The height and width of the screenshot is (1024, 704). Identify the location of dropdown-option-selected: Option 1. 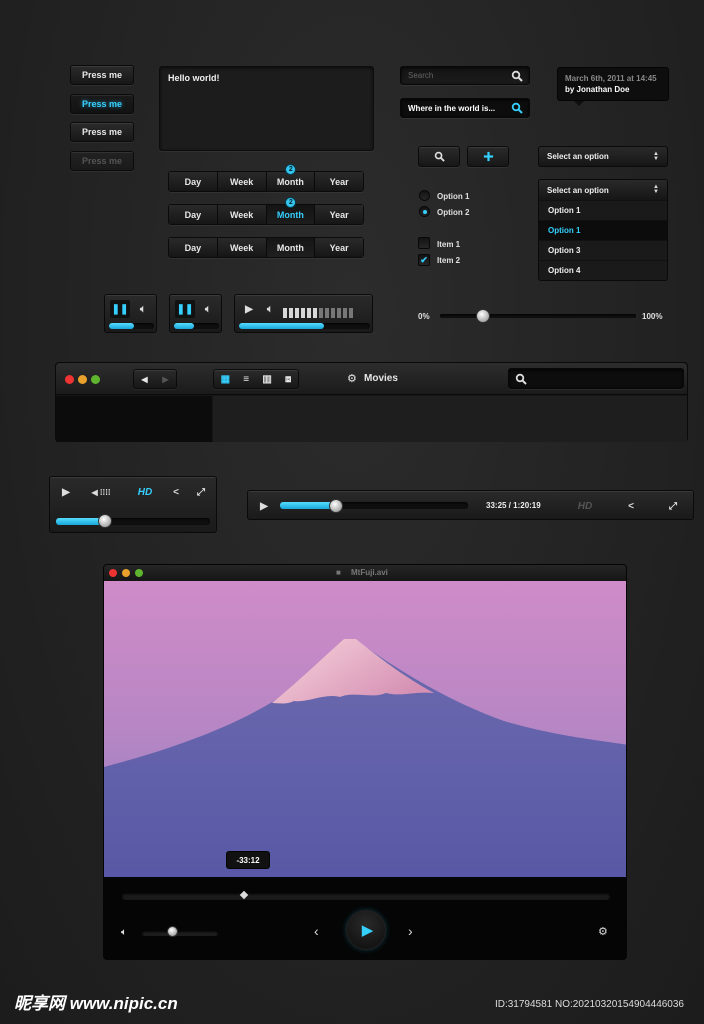
(603, 230).